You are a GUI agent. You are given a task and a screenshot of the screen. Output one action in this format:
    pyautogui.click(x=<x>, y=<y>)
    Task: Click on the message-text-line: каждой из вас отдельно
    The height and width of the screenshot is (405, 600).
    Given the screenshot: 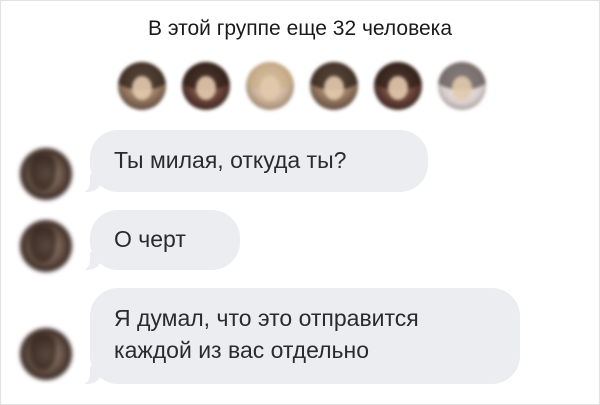 What is the action you would take?
    pyautogui.click(x=242, y=350)
    